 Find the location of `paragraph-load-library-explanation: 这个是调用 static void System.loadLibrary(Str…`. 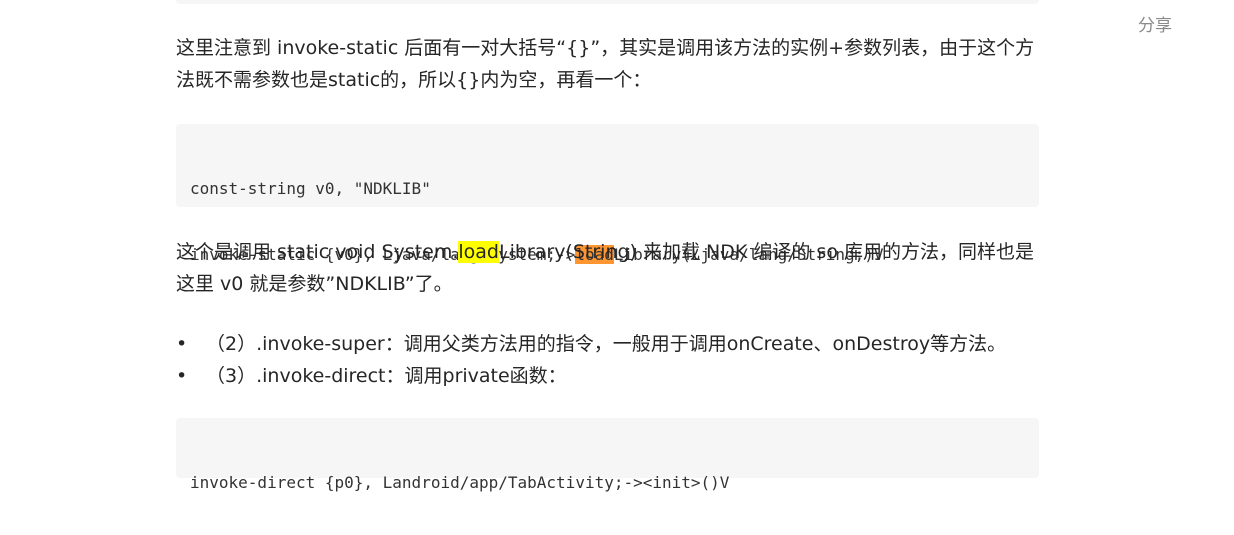

paragraph-load-library-explanation: 这个是调用 static void System.loadLibrary(Str… is located at coordinates (607, 268).